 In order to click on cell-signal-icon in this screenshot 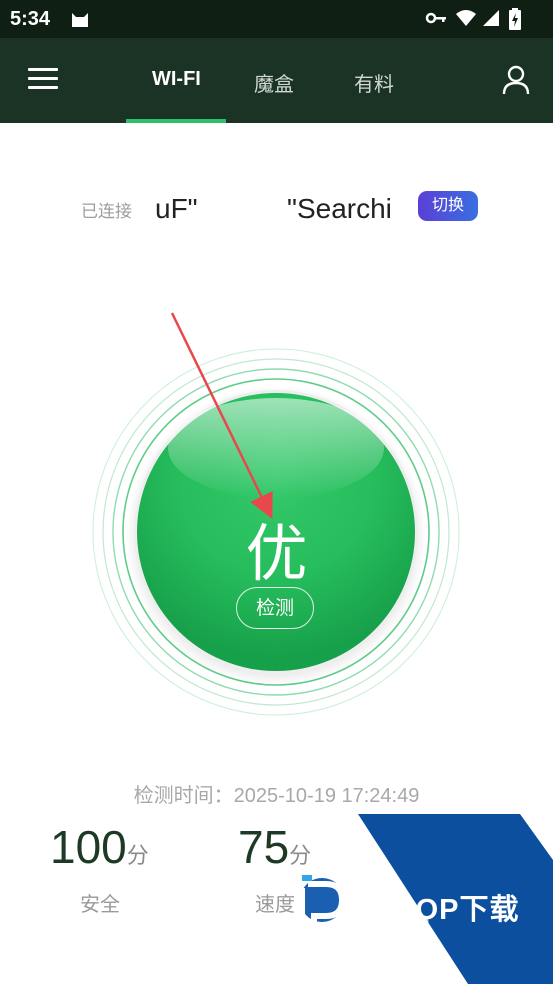, I will do `click(491, 18)`.